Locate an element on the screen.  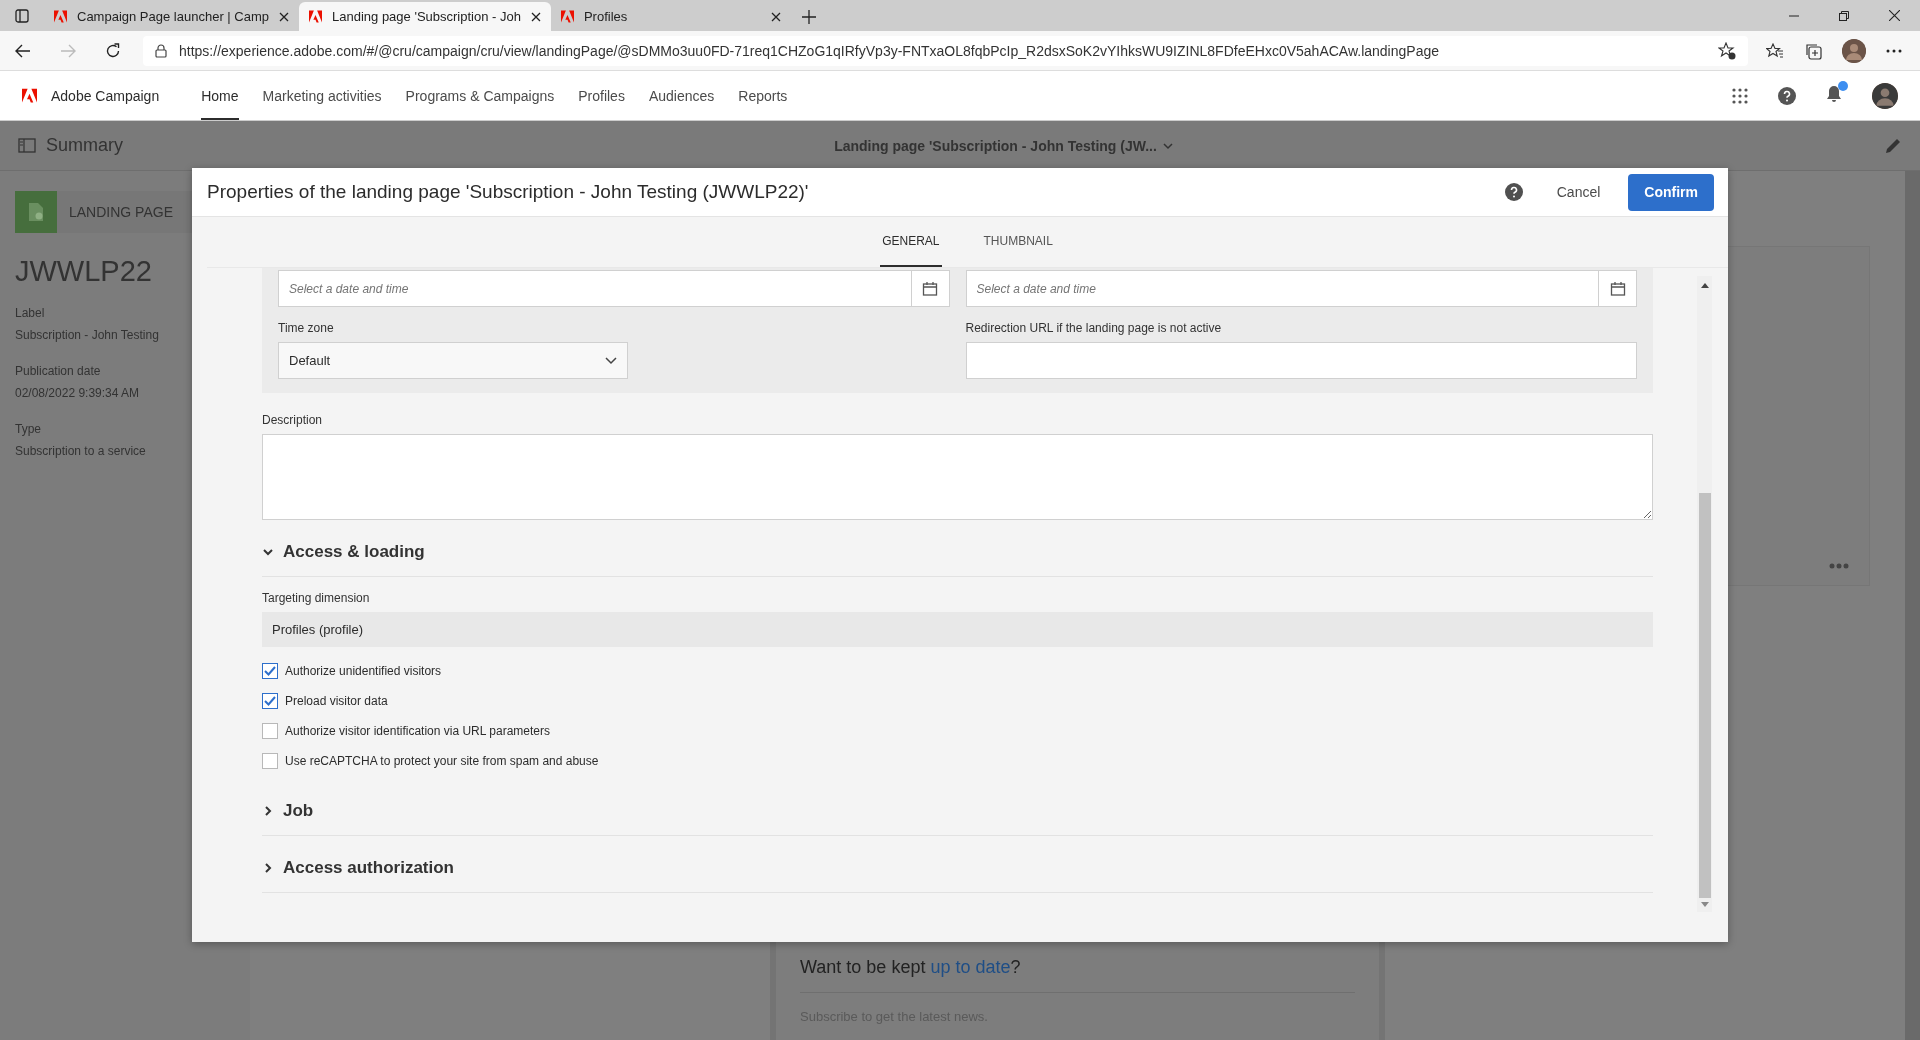
restore-icon is located at coordinates (1844, 15).